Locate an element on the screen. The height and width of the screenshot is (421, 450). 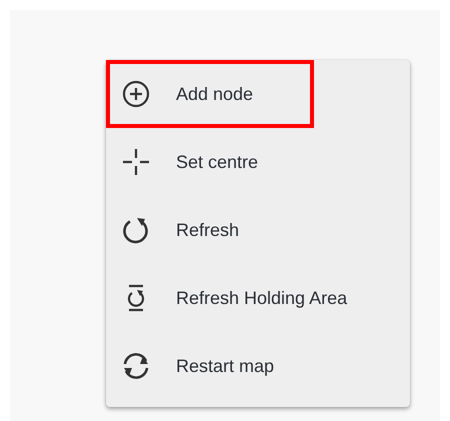
menu-item: Set centre is located at coordinates (258, 162).